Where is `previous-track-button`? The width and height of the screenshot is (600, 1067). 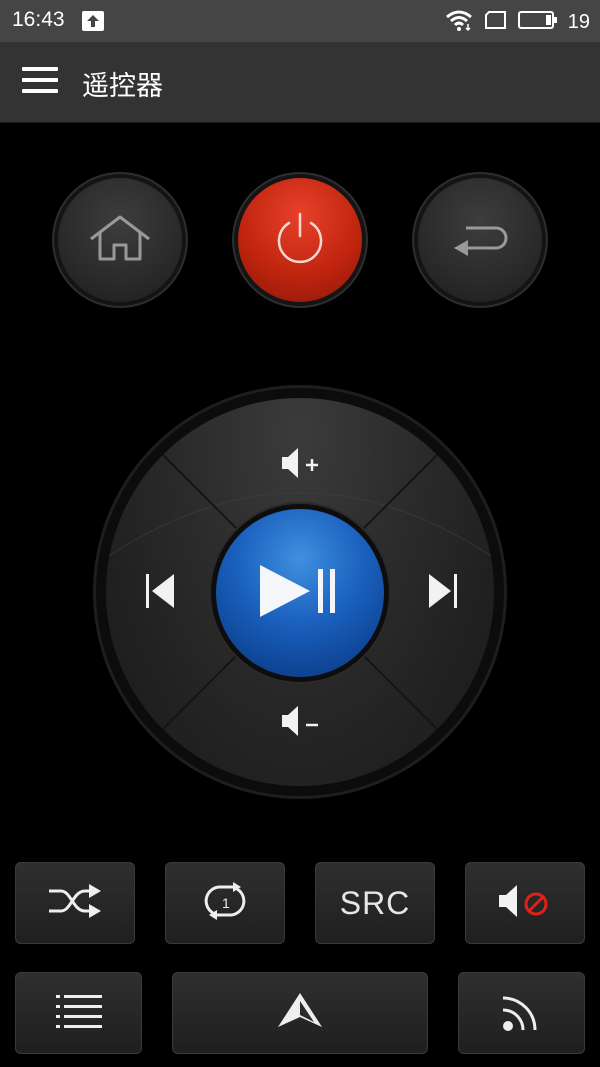
previous-track-button is located at coordinates (160, 593).